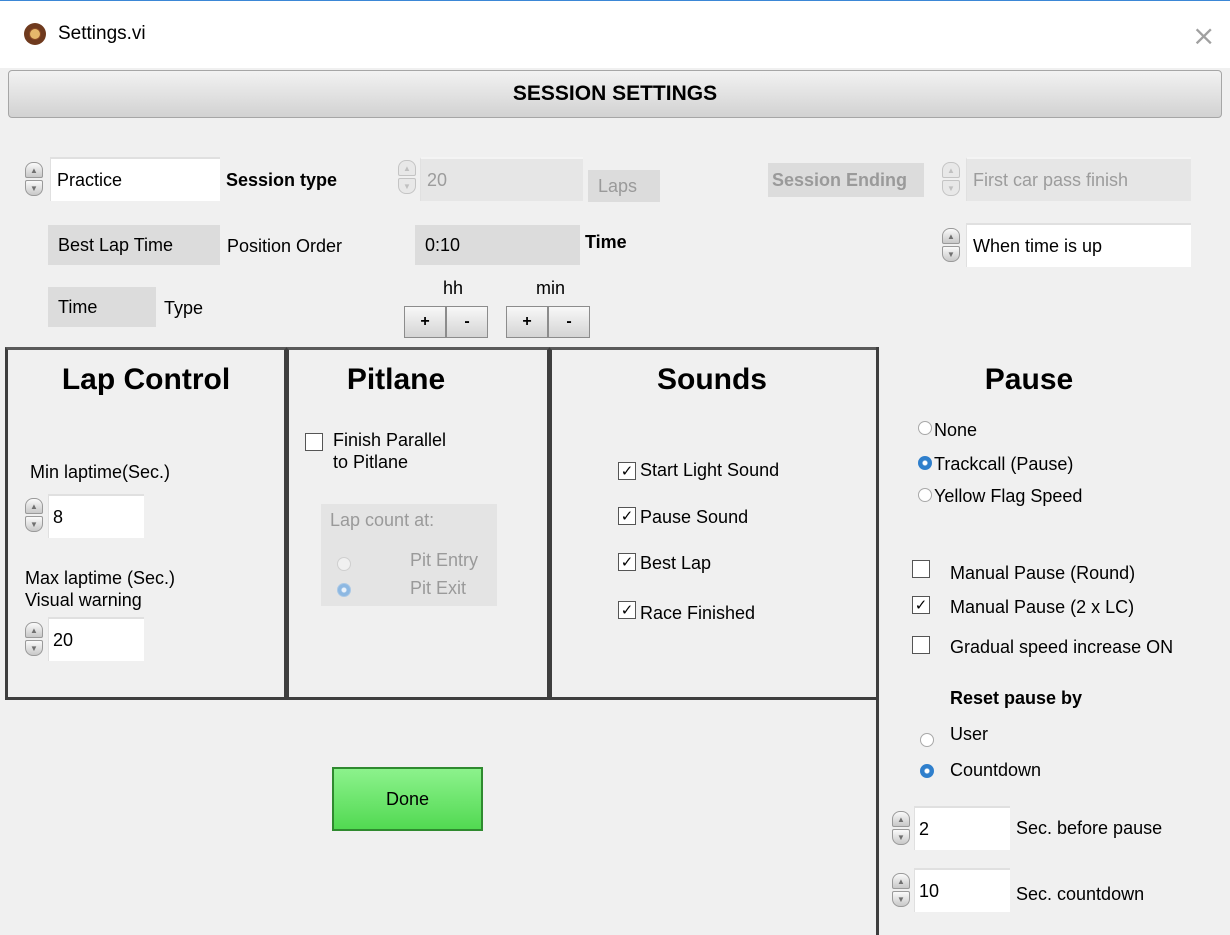  I want to click on time-indicator: 0:10, so click(497, 245).